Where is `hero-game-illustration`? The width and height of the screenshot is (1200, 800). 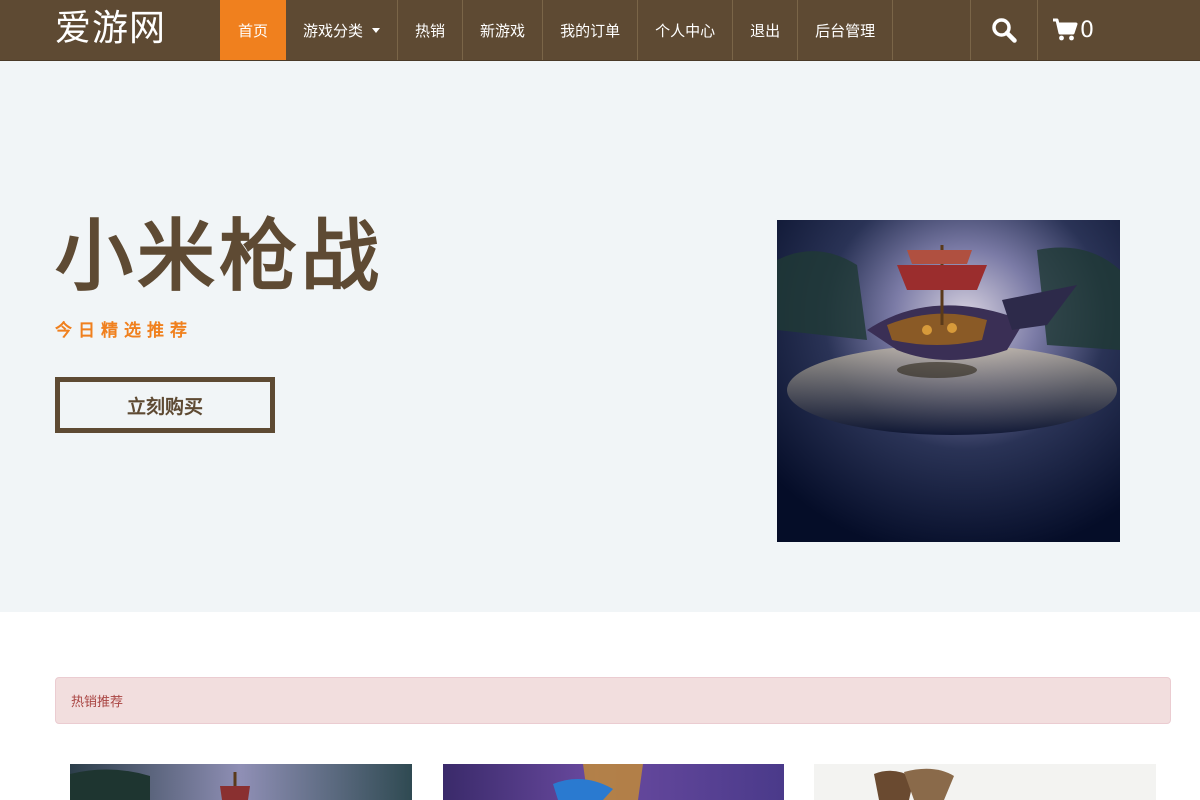 hero-game-illustration is located at coordinates (948, 381).